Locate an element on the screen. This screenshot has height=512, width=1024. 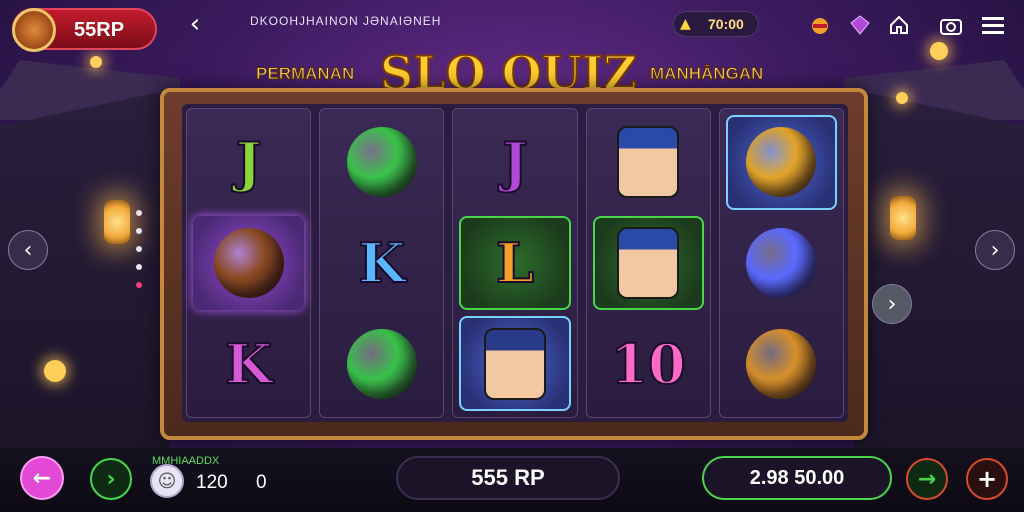
bet-value: 120 is located at coordinates (212, 482).